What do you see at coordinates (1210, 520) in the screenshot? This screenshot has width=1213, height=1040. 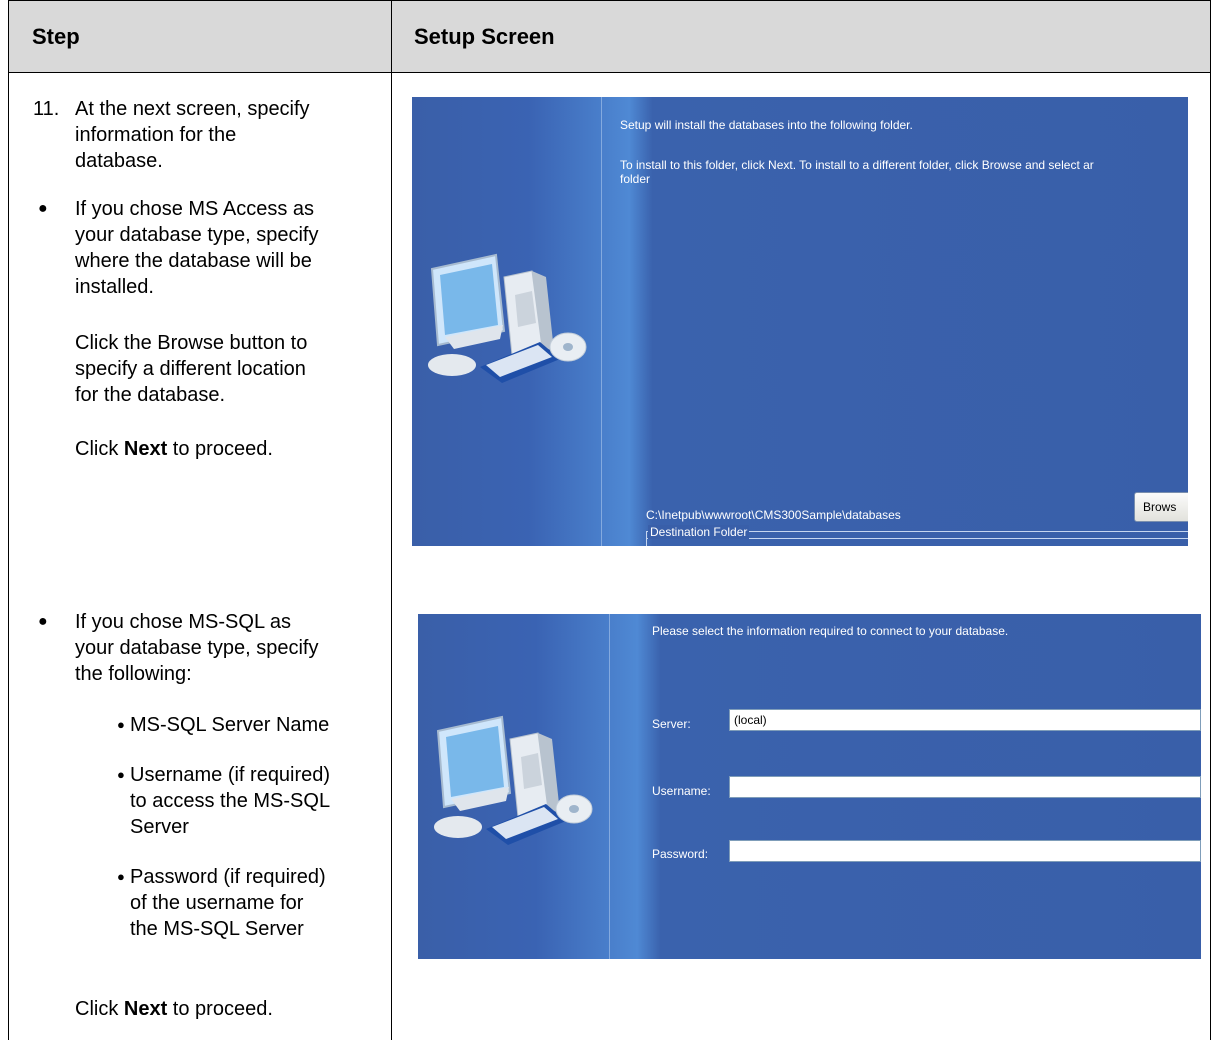 I see `table-border-right` at bounding box center [1210, 520].